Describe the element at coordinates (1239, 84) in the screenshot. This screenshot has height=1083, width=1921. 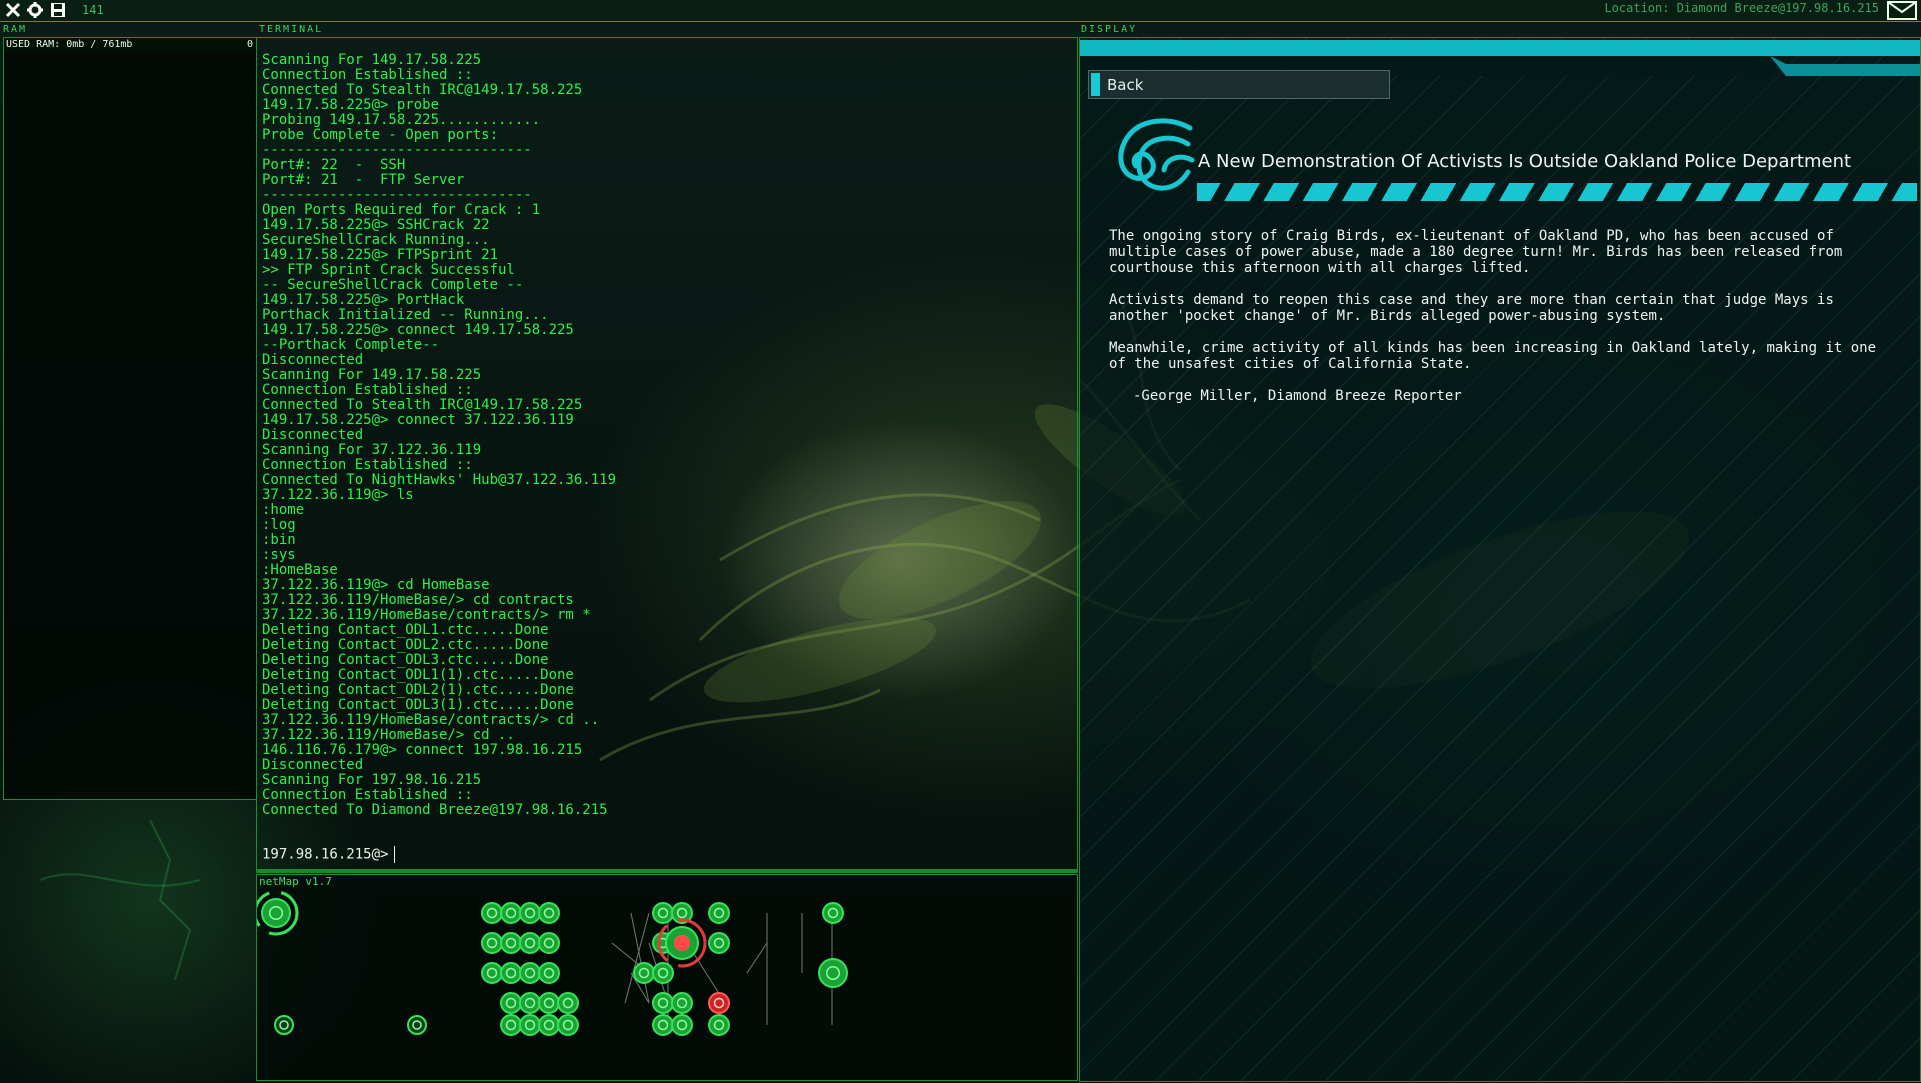
I see `back-button: Back` at that location.